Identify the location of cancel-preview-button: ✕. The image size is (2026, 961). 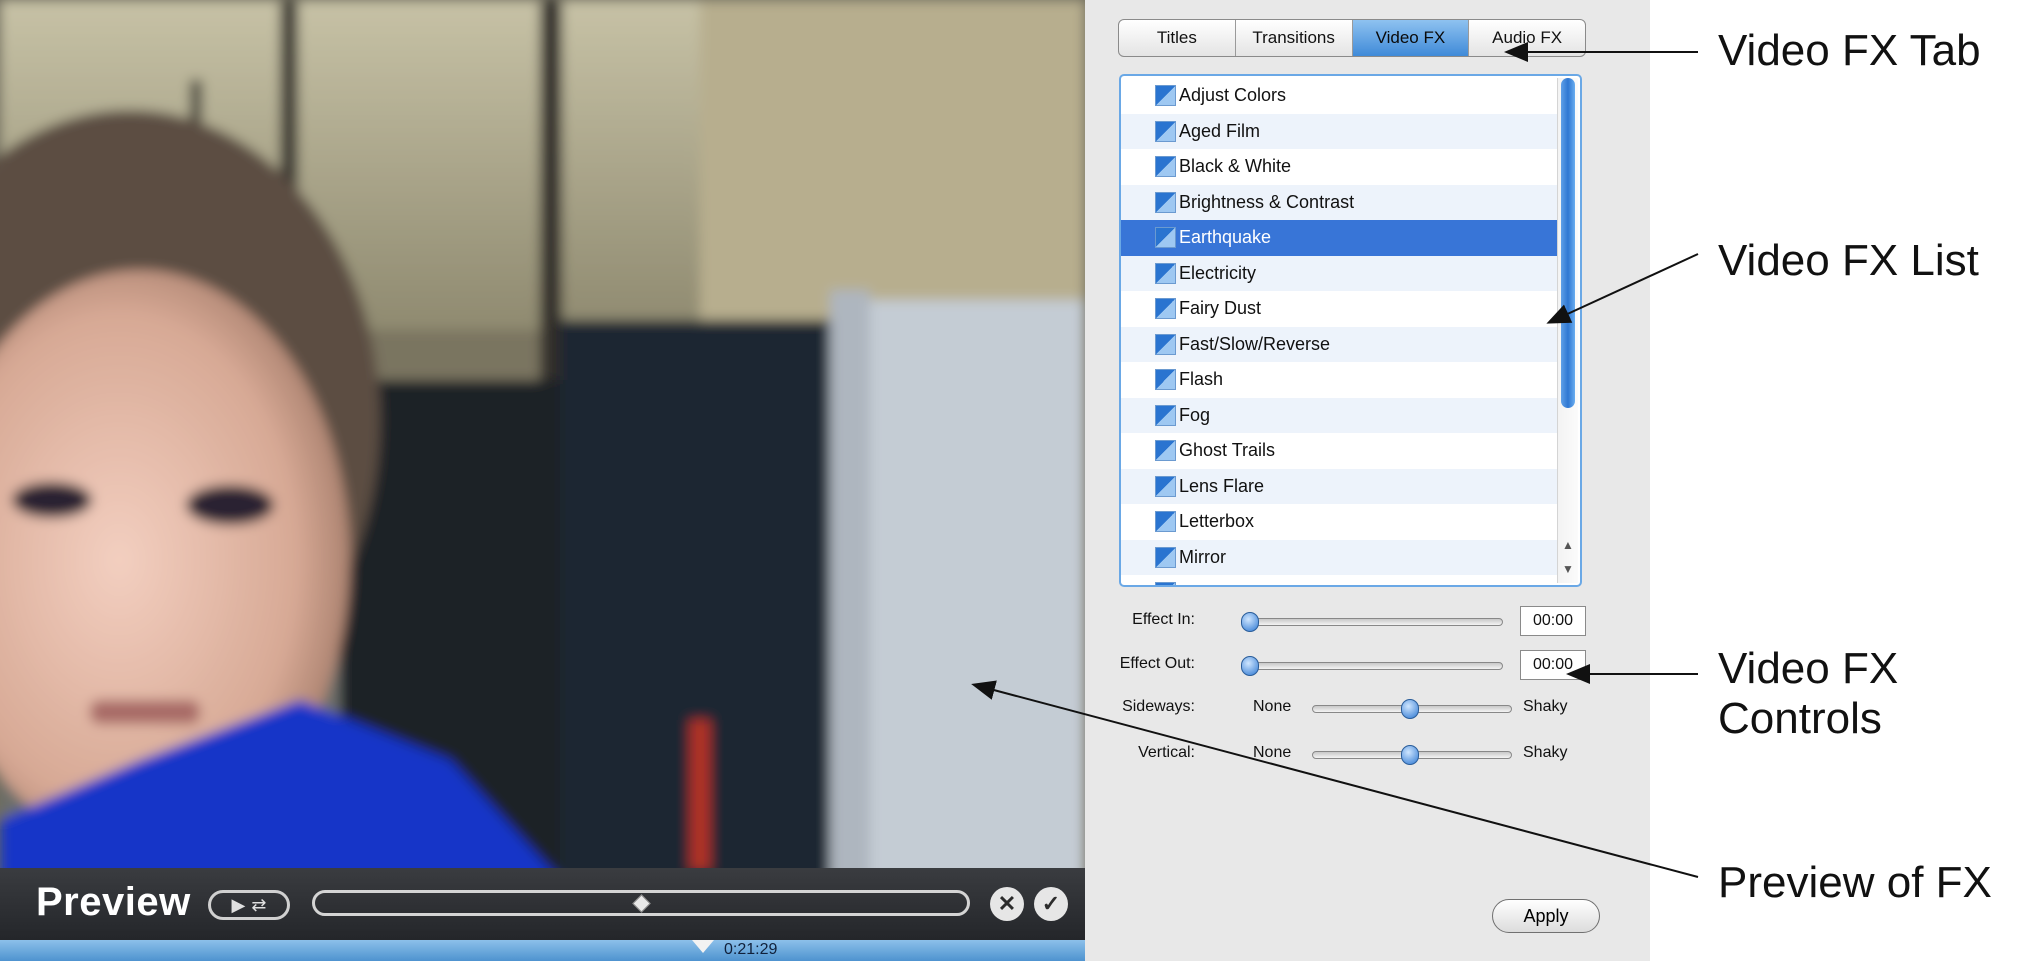
(1007, 904).